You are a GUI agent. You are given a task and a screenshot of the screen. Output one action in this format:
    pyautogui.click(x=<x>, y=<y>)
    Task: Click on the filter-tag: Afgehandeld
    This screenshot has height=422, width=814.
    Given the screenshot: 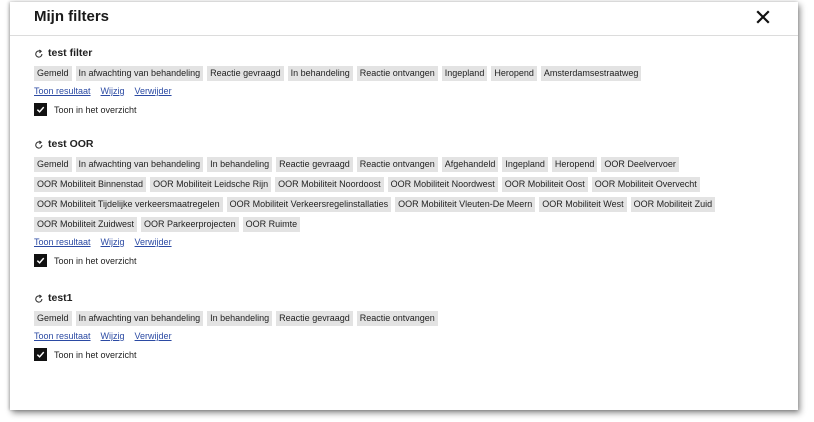 What is the action you would take?
    pyautogui.click(x=470, y=164)
    